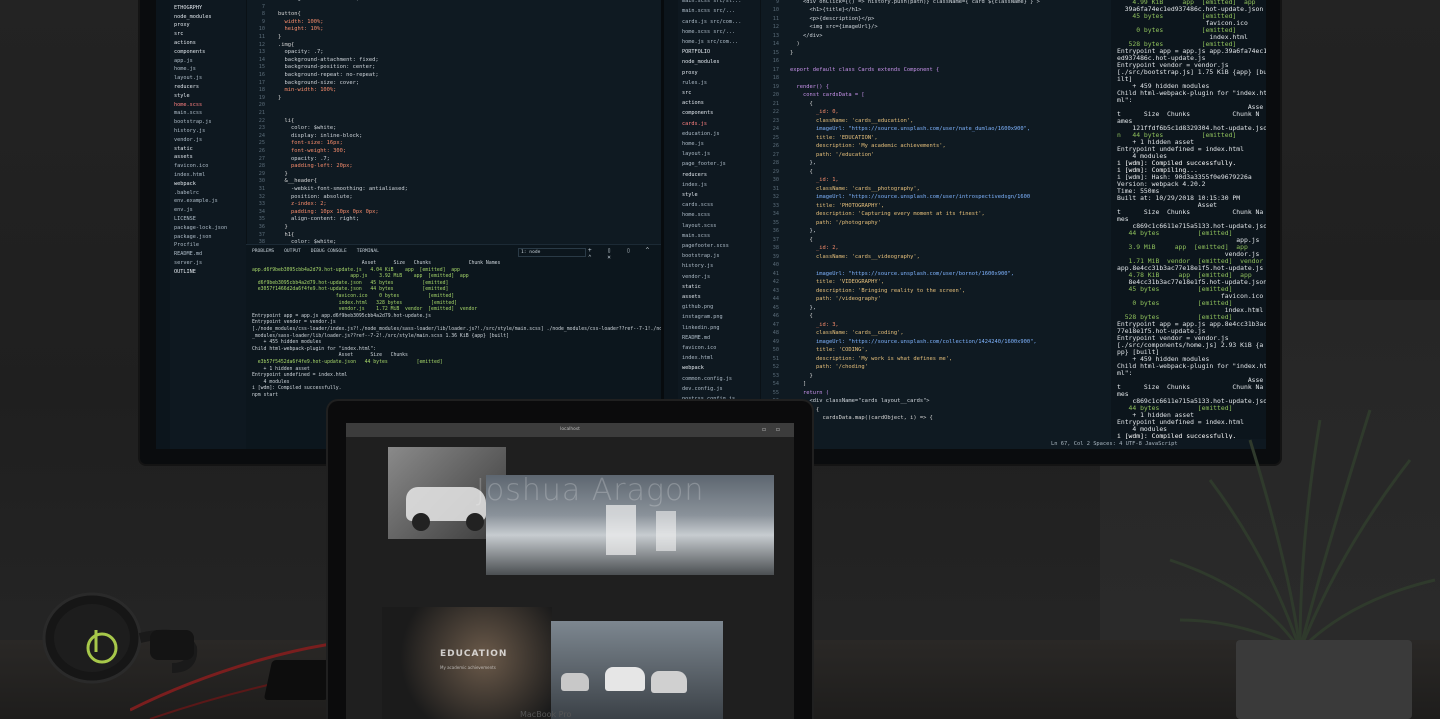 This screenshot has height=719, width=1440. What do you see at coordinates (261, 151) in the screenshot?
I see `line-number: 26` at bounding box center [261, 151].